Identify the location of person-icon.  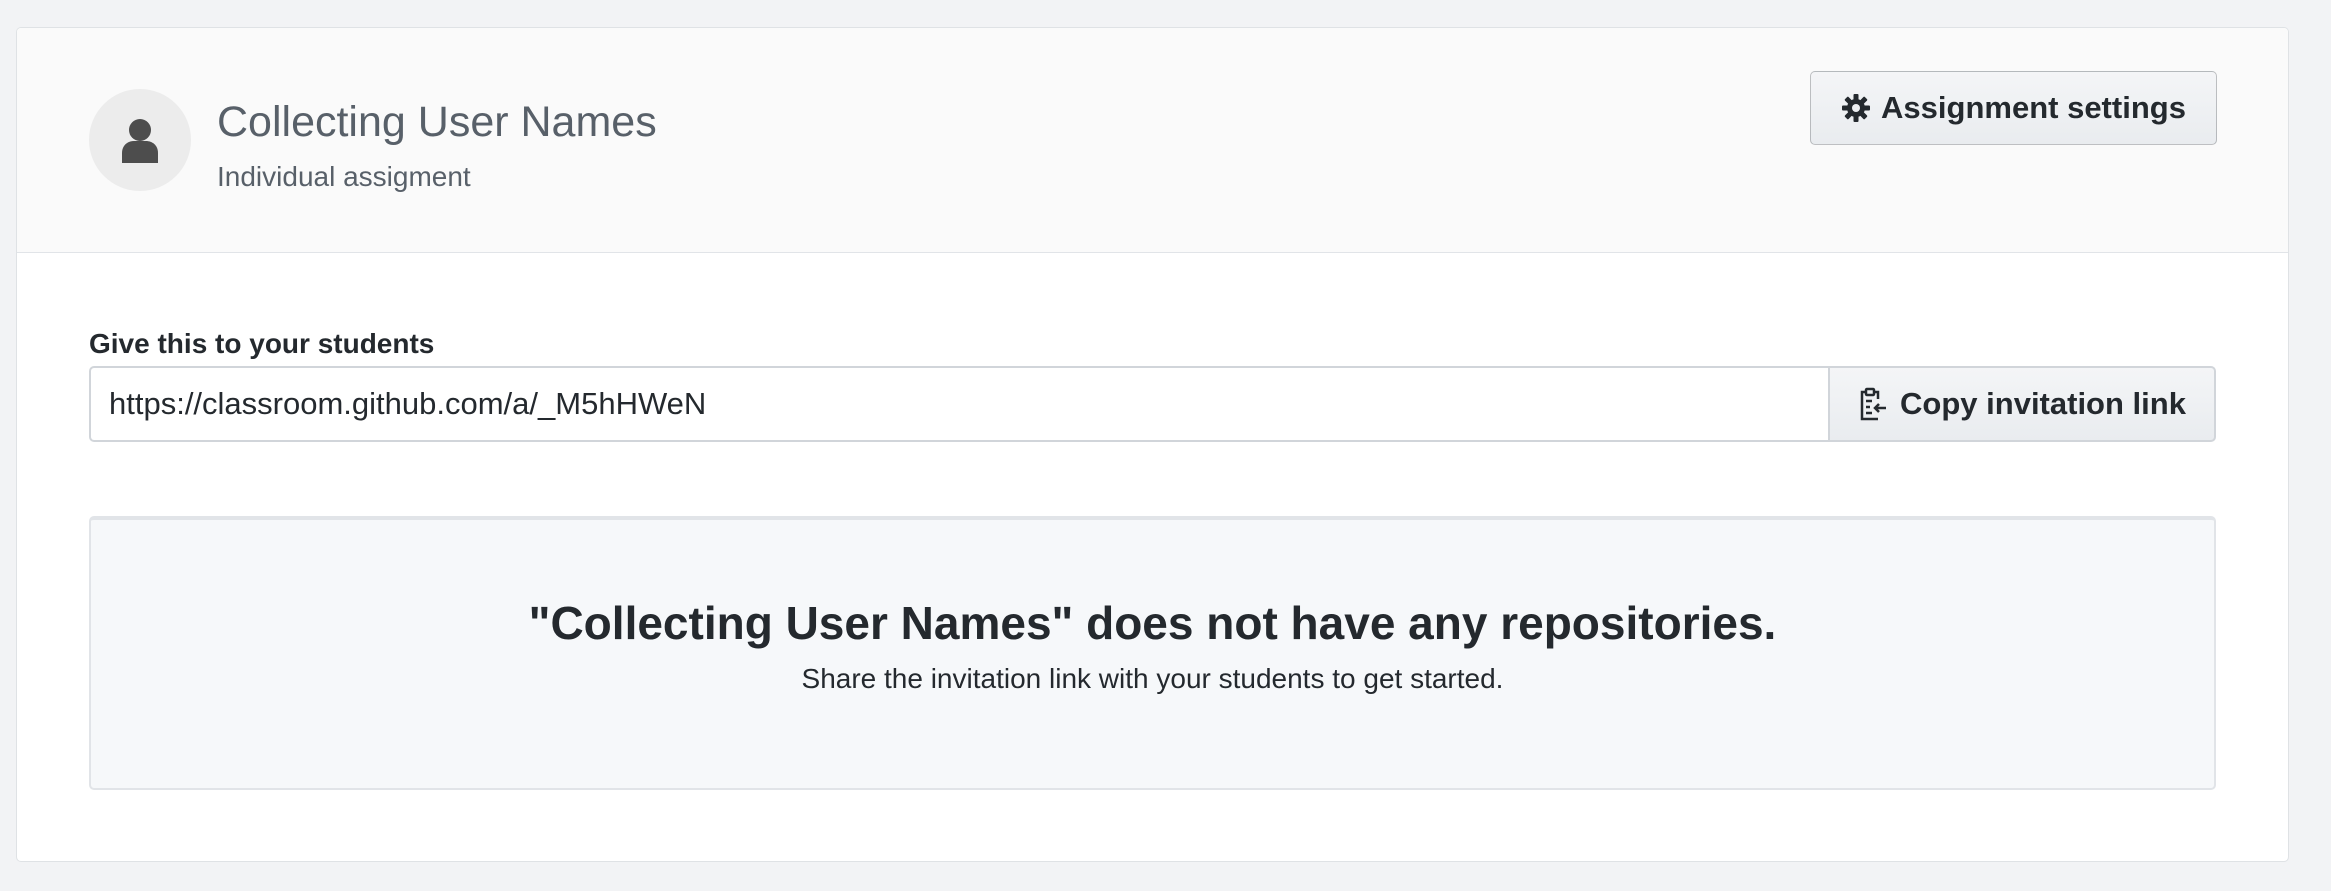
(140, 141).